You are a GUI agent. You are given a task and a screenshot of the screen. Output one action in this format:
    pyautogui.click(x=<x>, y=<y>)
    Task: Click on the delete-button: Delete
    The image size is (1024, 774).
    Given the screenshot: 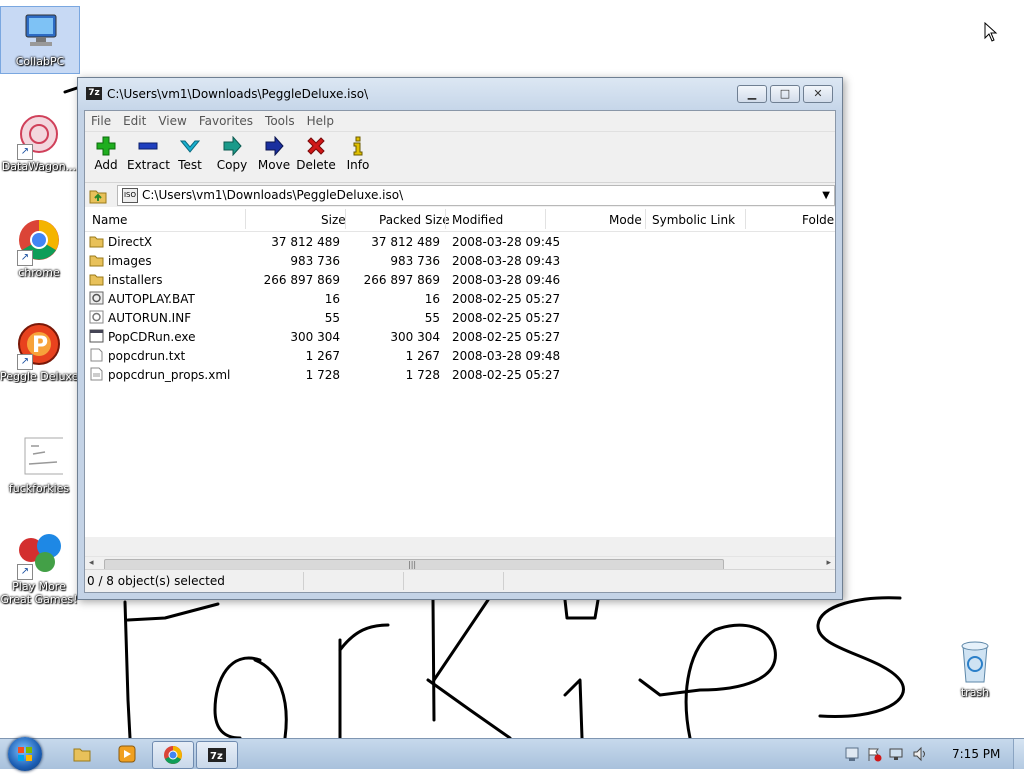 What is the action you would take?
    pyautogui.click(x=316, y=154)
    